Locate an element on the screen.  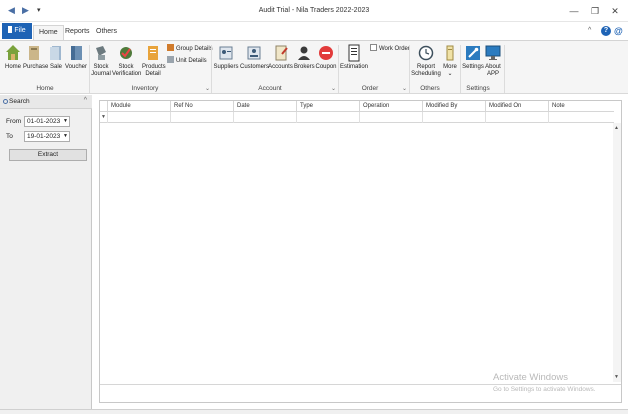
brokers-button: Brokers is located at coordinates (304, 57).